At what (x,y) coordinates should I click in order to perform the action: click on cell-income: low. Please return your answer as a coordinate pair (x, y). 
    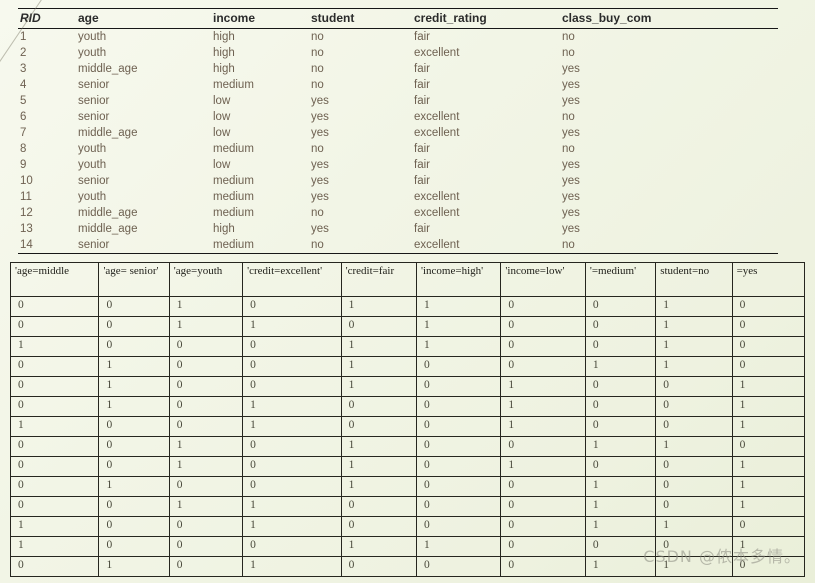
    Looking at the image, I should click on (222, 165).